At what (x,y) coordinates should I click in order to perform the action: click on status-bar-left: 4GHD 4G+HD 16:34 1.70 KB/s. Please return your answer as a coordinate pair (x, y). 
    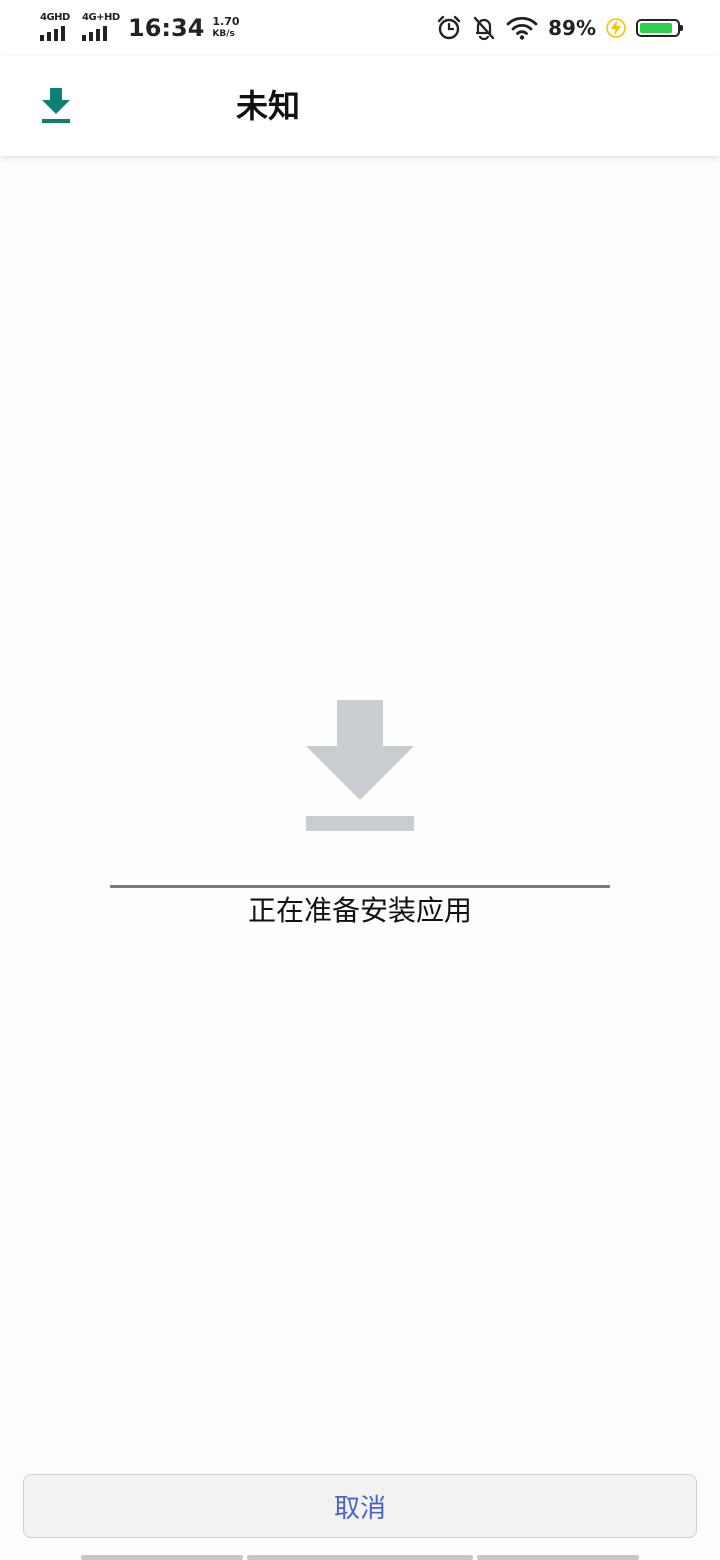
    Looking at the image, I should click on (140, 28).